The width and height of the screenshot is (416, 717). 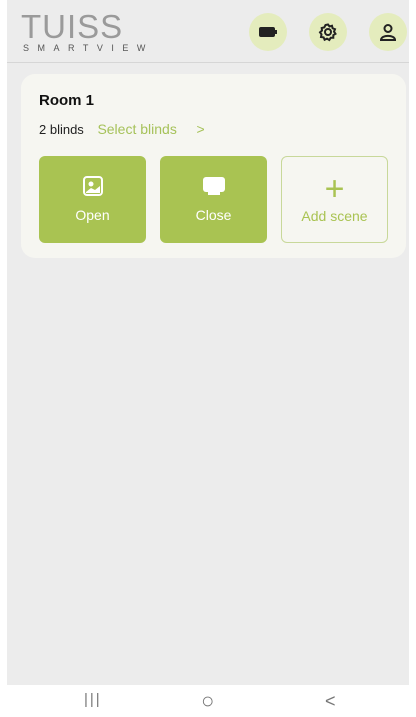 I want to click on room-title: Room 1, so click(x=67, y=100).